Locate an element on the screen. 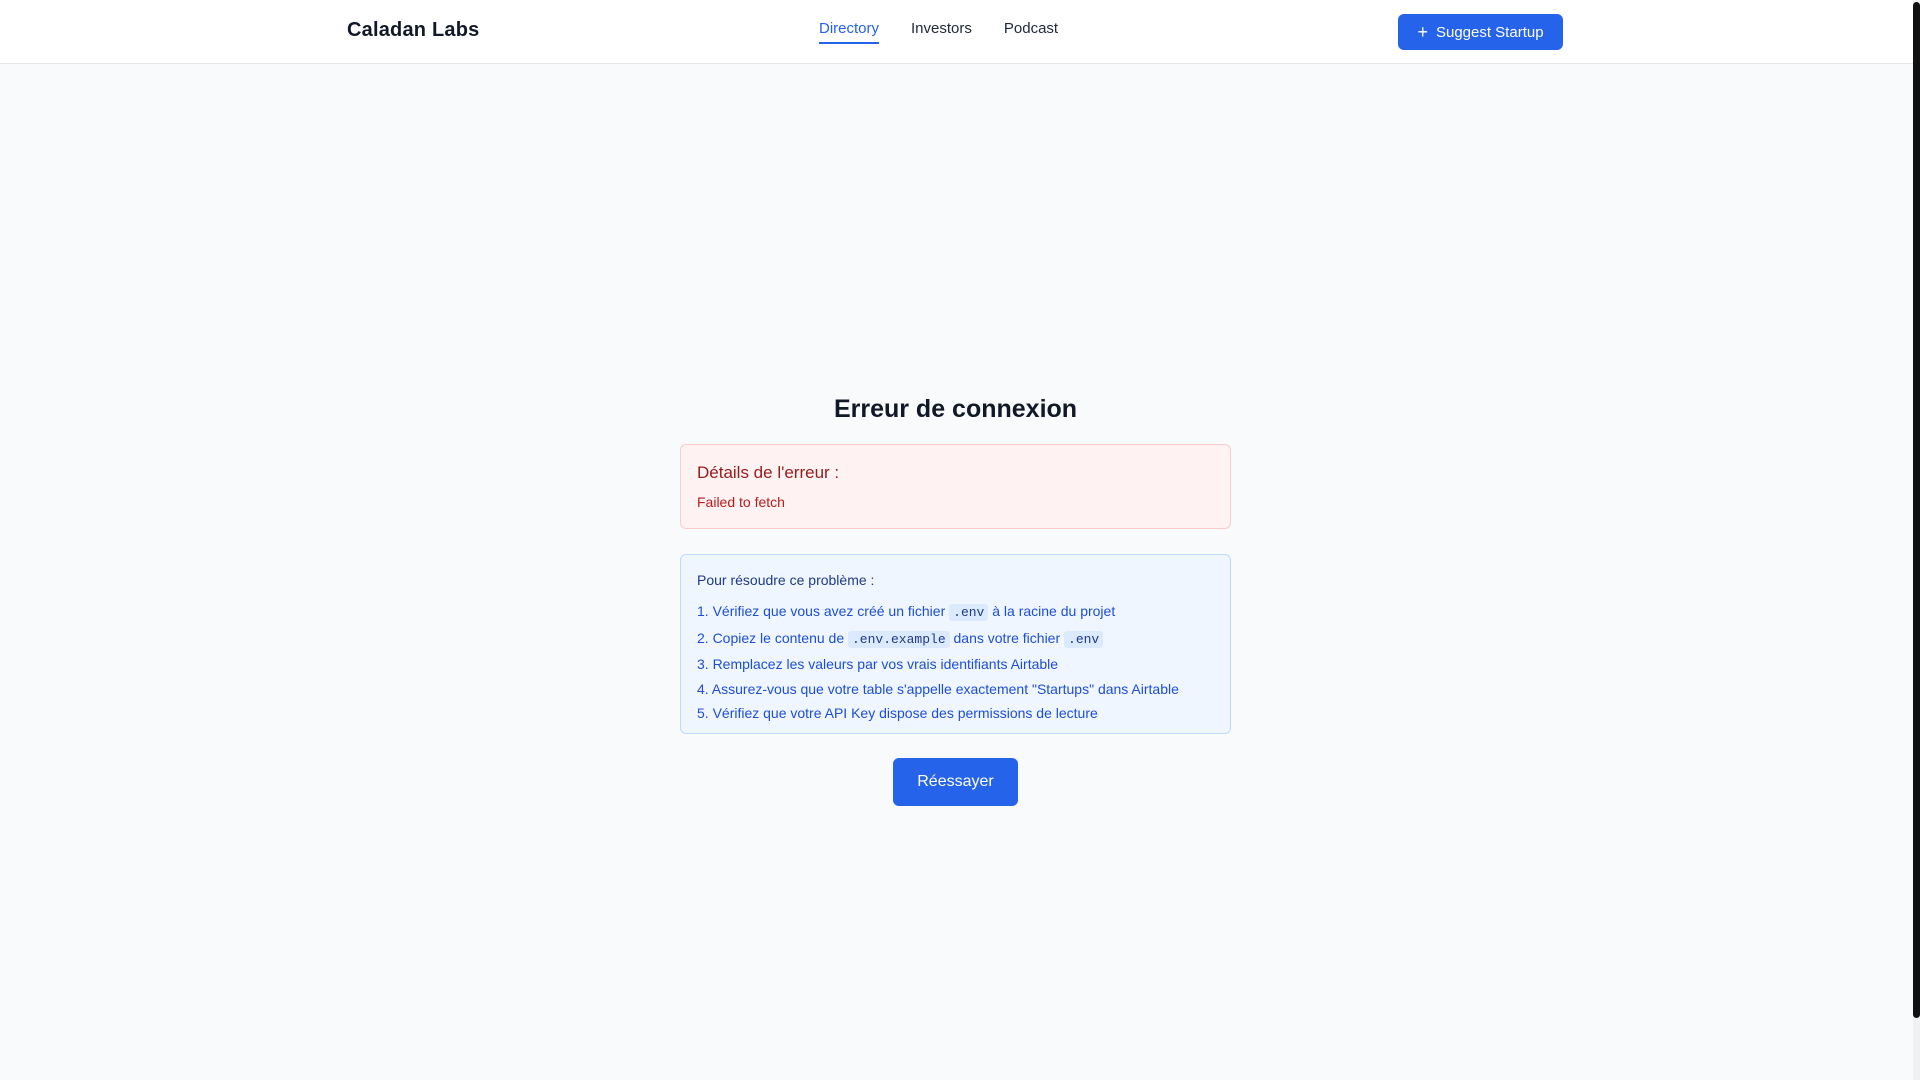 This screenshot has height=1080, width=1920. nav-investors: Investors is located at coordinates (941, 32).